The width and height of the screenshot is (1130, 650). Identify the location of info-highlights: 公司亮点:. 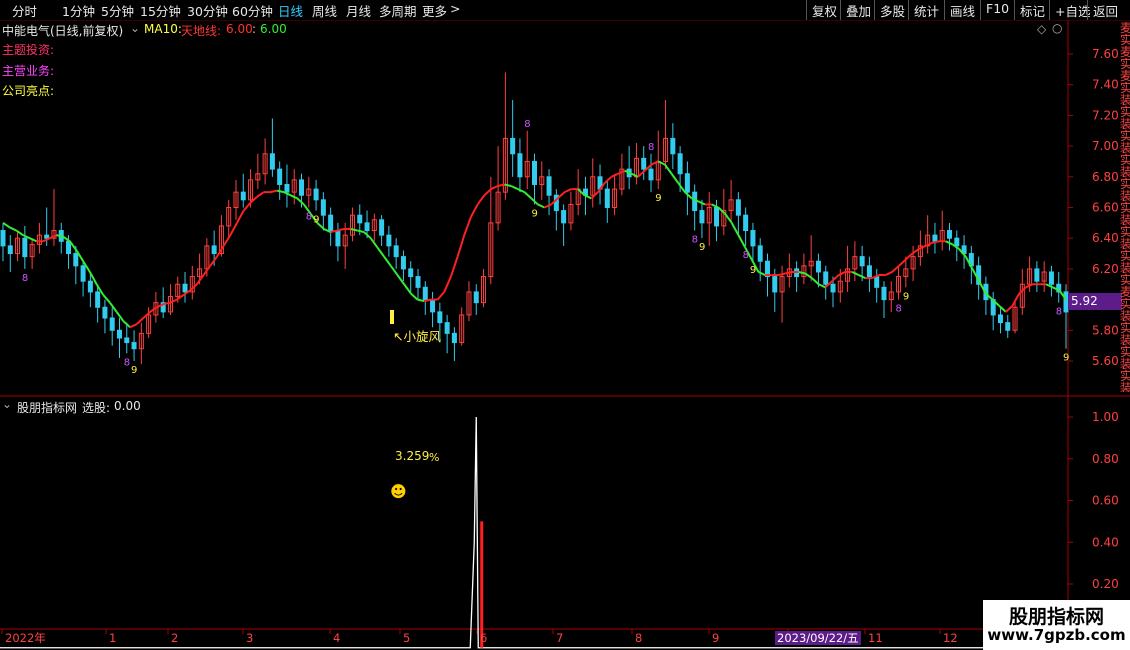
(28, 91).